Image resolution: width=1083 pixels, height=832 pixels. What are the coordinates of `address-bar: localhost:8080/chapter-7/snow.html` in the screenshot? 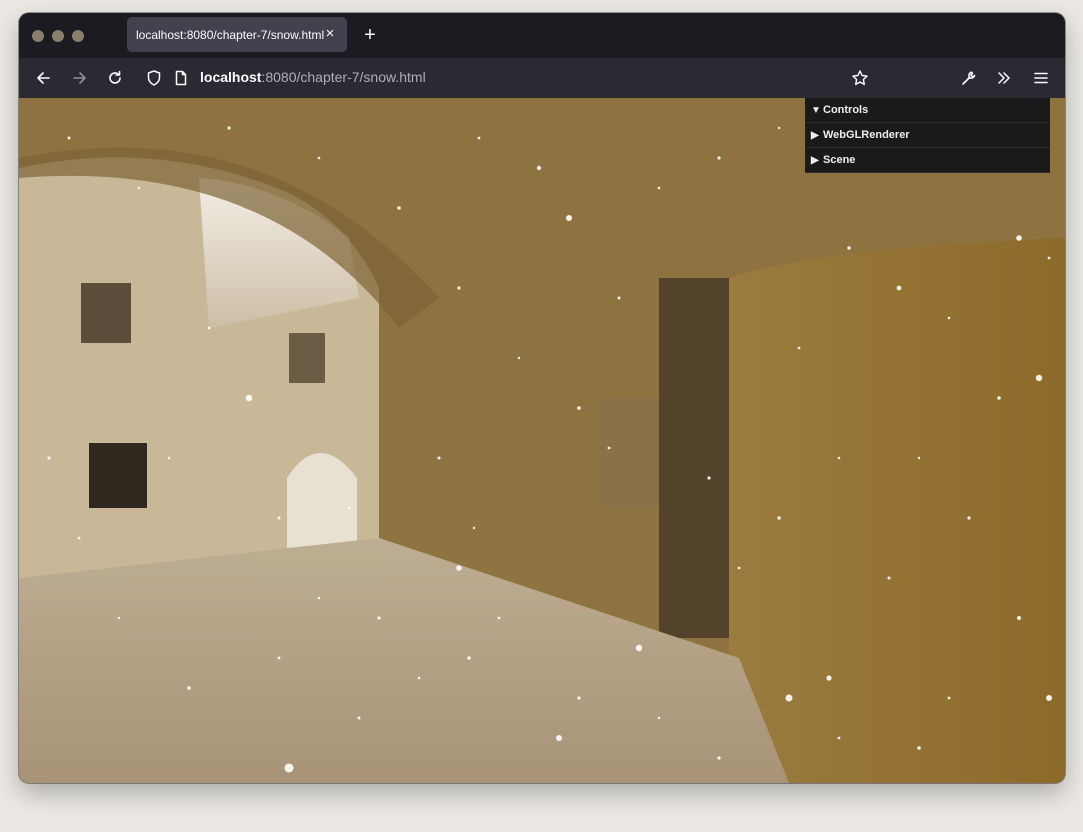 It's located at (313, 77).